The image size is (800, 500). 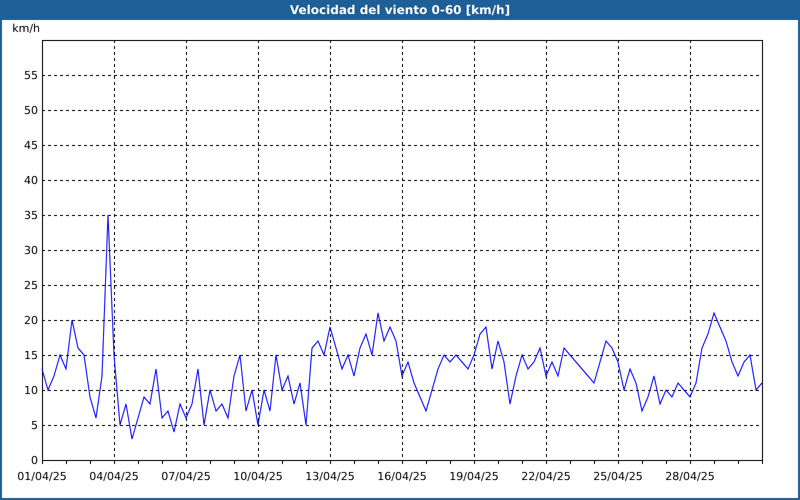 What do you see at coordinates (31, 355) in the screenshot?
I see `y-axis-tick-label: 15` at bounding box center [31, 355].